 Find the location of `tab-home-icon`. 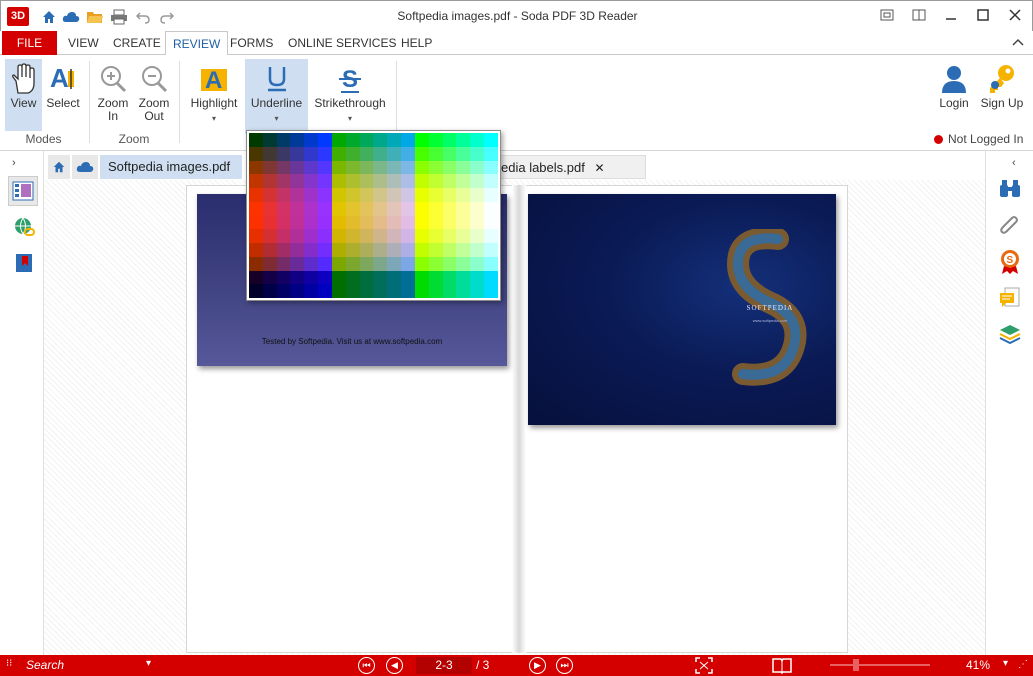

tab-home-icon is located at coordinates (59, 167).